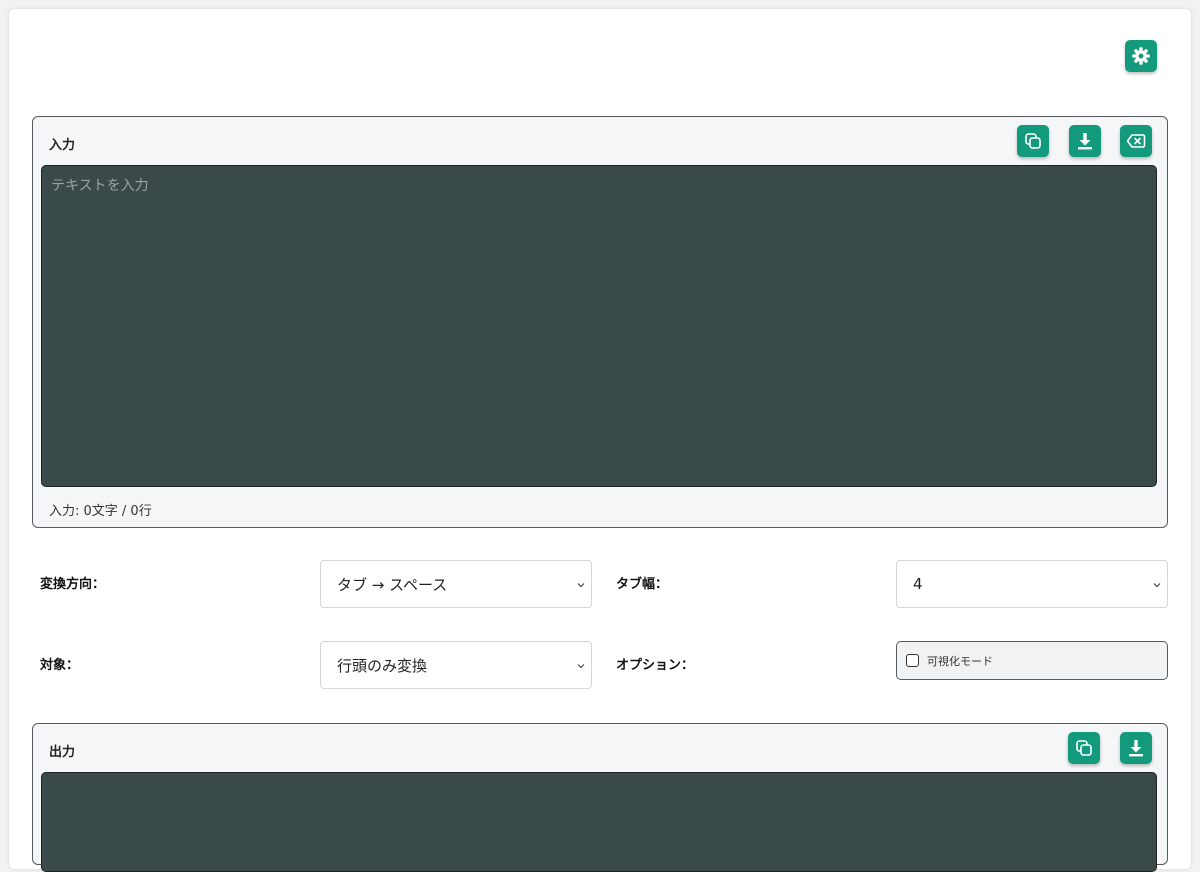  I want to click on target-select: 行頭のみ変換, so click(456, 665).